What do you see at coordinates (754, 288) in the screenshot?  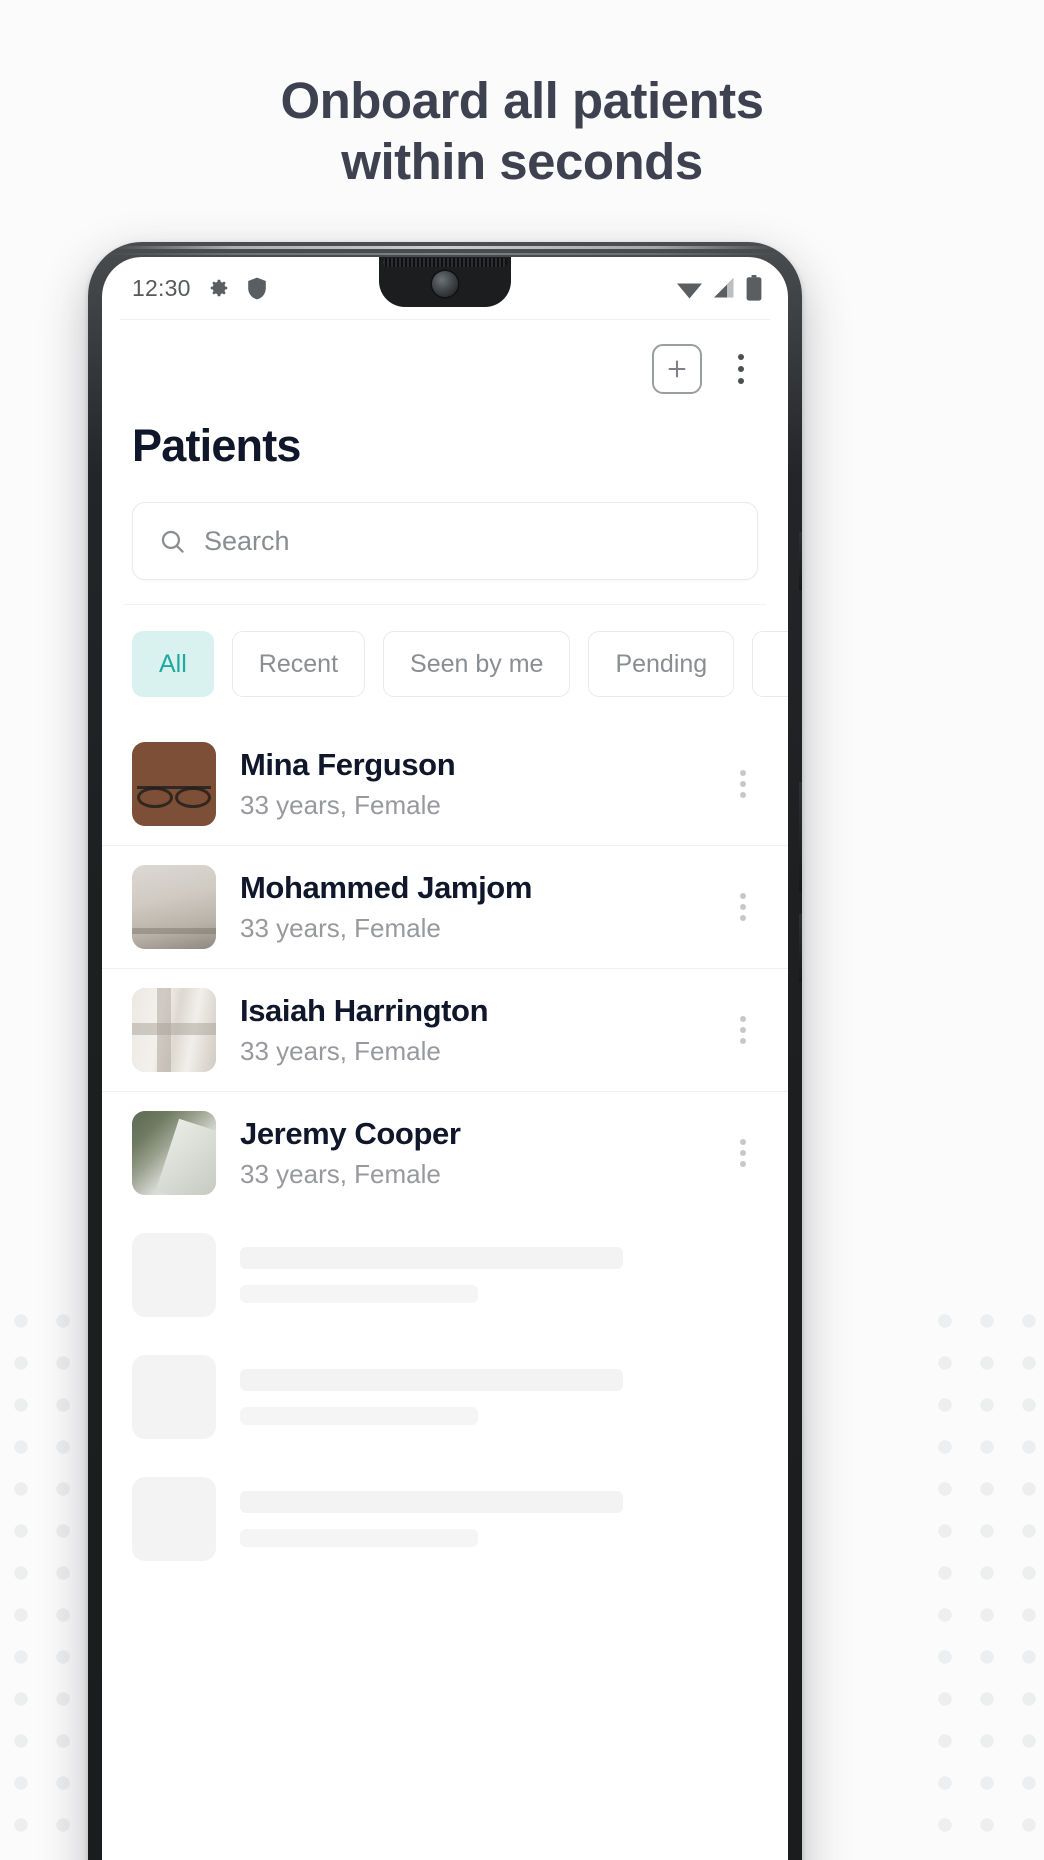 I see `battery-icon` at bounding box center [754, 288].